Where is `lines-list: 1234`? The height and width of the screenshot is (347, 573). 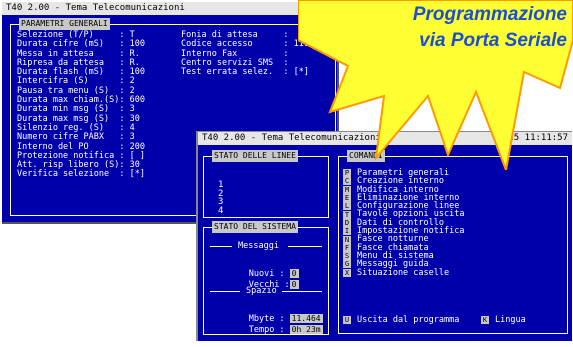 lines-list: 1234 is located at coordinates (220, 198).